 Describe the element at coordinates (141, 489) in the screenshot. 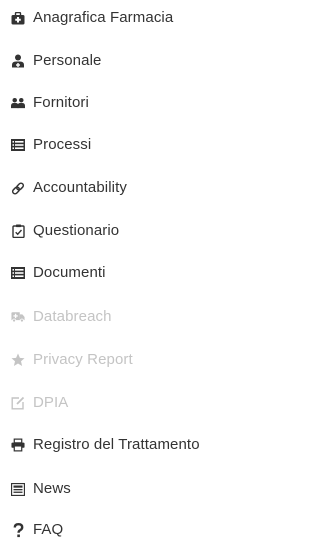

I see `sidebar-item-news: News` at that location.